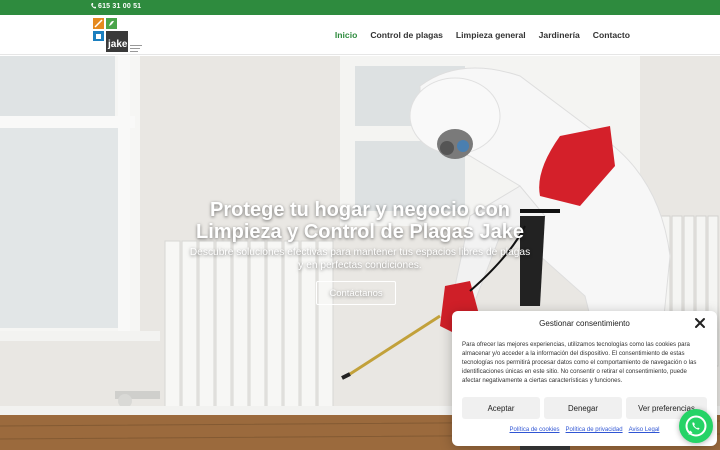 The width and height of the screenshot is (720, 450). Describe the element at coordinates (491, 35) in the screenshot. I see `nav-item-limpieza-general: Limpieza general` at that location.